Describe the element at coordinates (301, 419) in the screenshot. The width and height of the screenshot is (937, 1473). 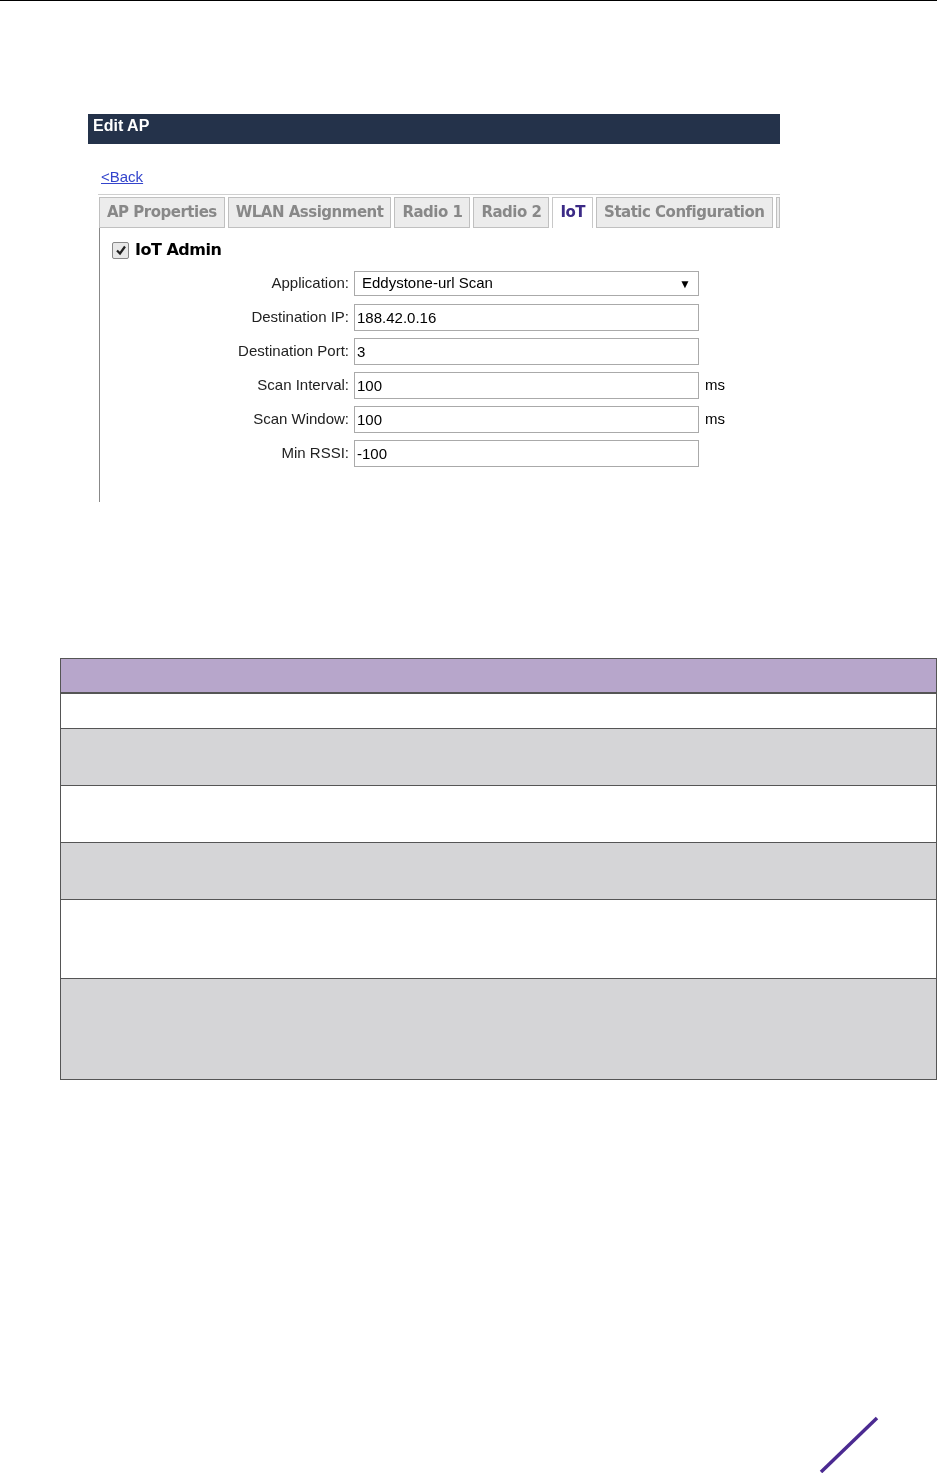
I see `field-label: Scan Window:` at that location.